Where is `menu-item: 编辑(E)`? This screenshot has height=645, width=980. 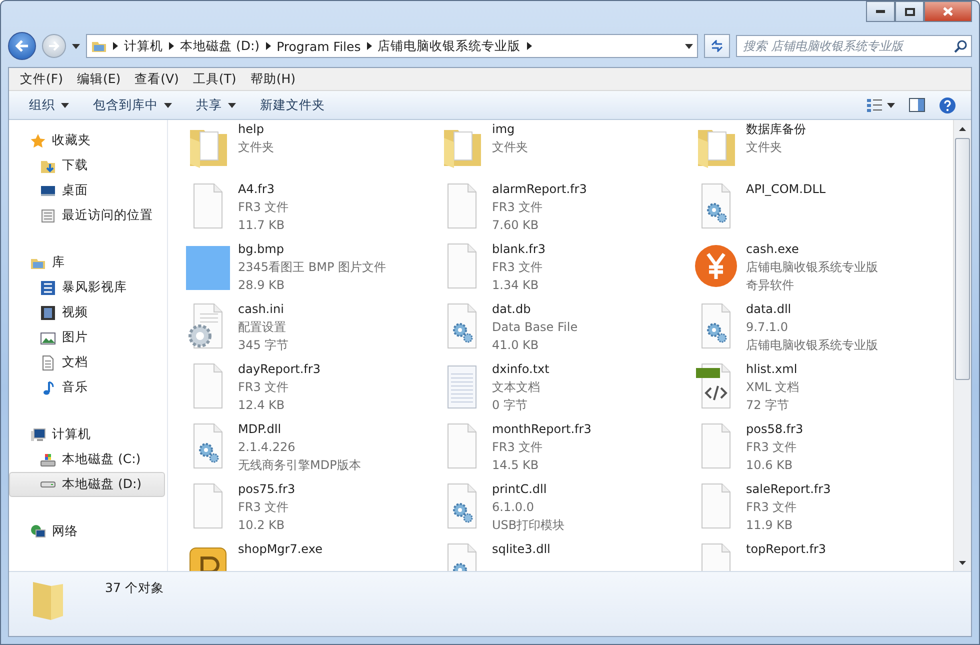
menu-item: 编辑(E) is located at coordinates (99, 79).